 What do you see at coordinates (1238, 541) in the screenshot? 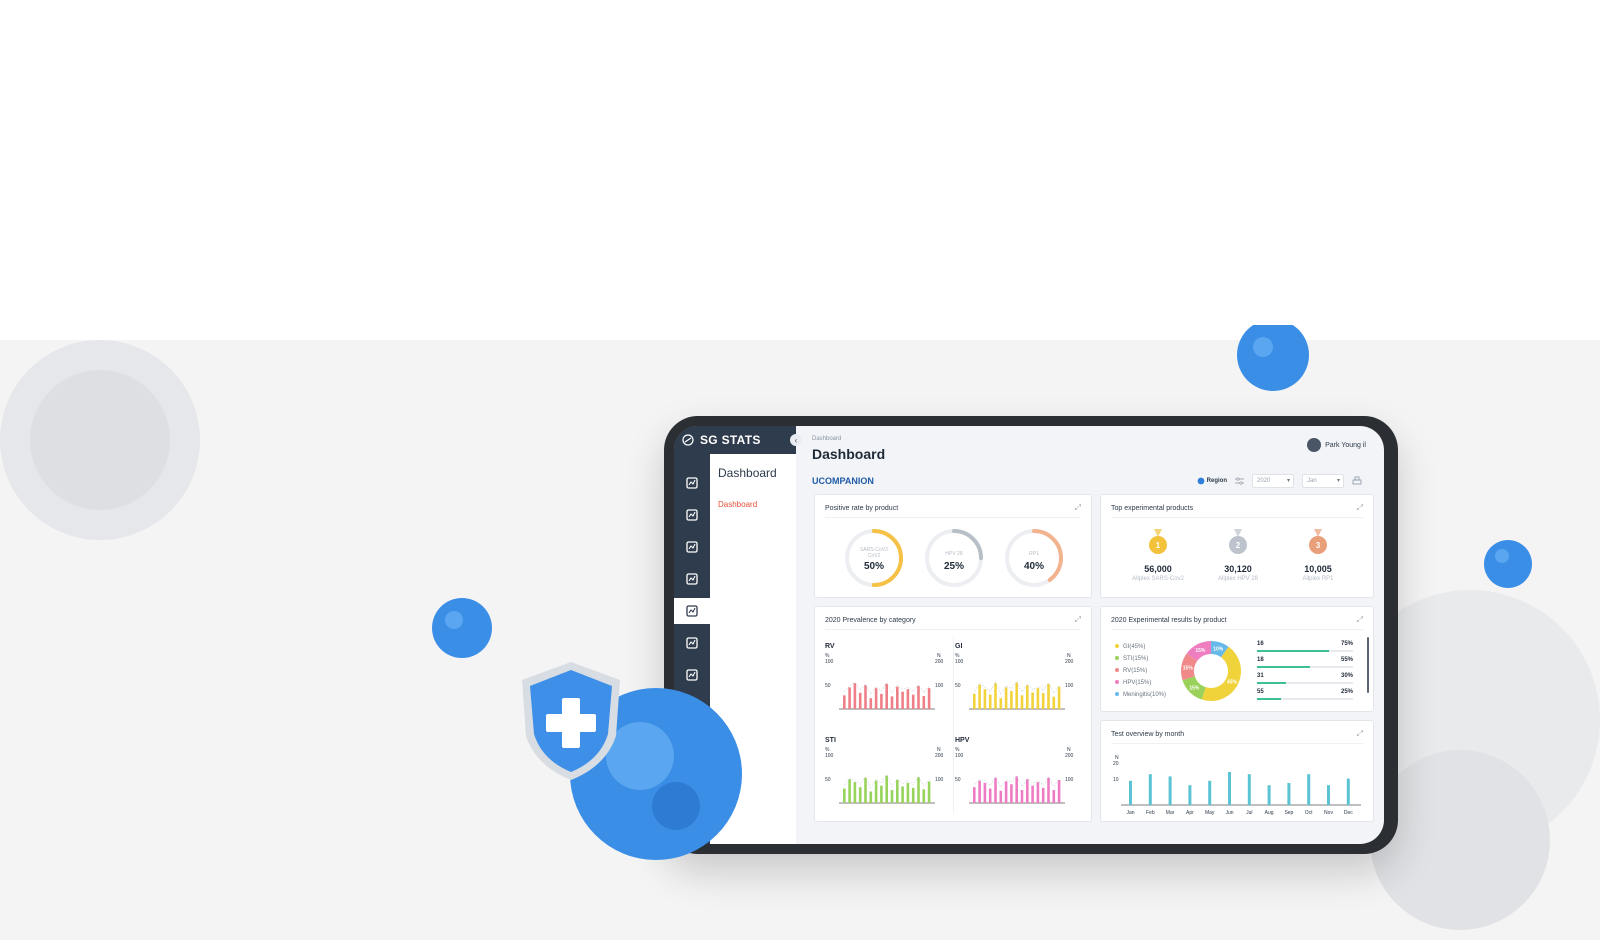
I see `medal-icon: 2` at bounding box center [1238, 541].